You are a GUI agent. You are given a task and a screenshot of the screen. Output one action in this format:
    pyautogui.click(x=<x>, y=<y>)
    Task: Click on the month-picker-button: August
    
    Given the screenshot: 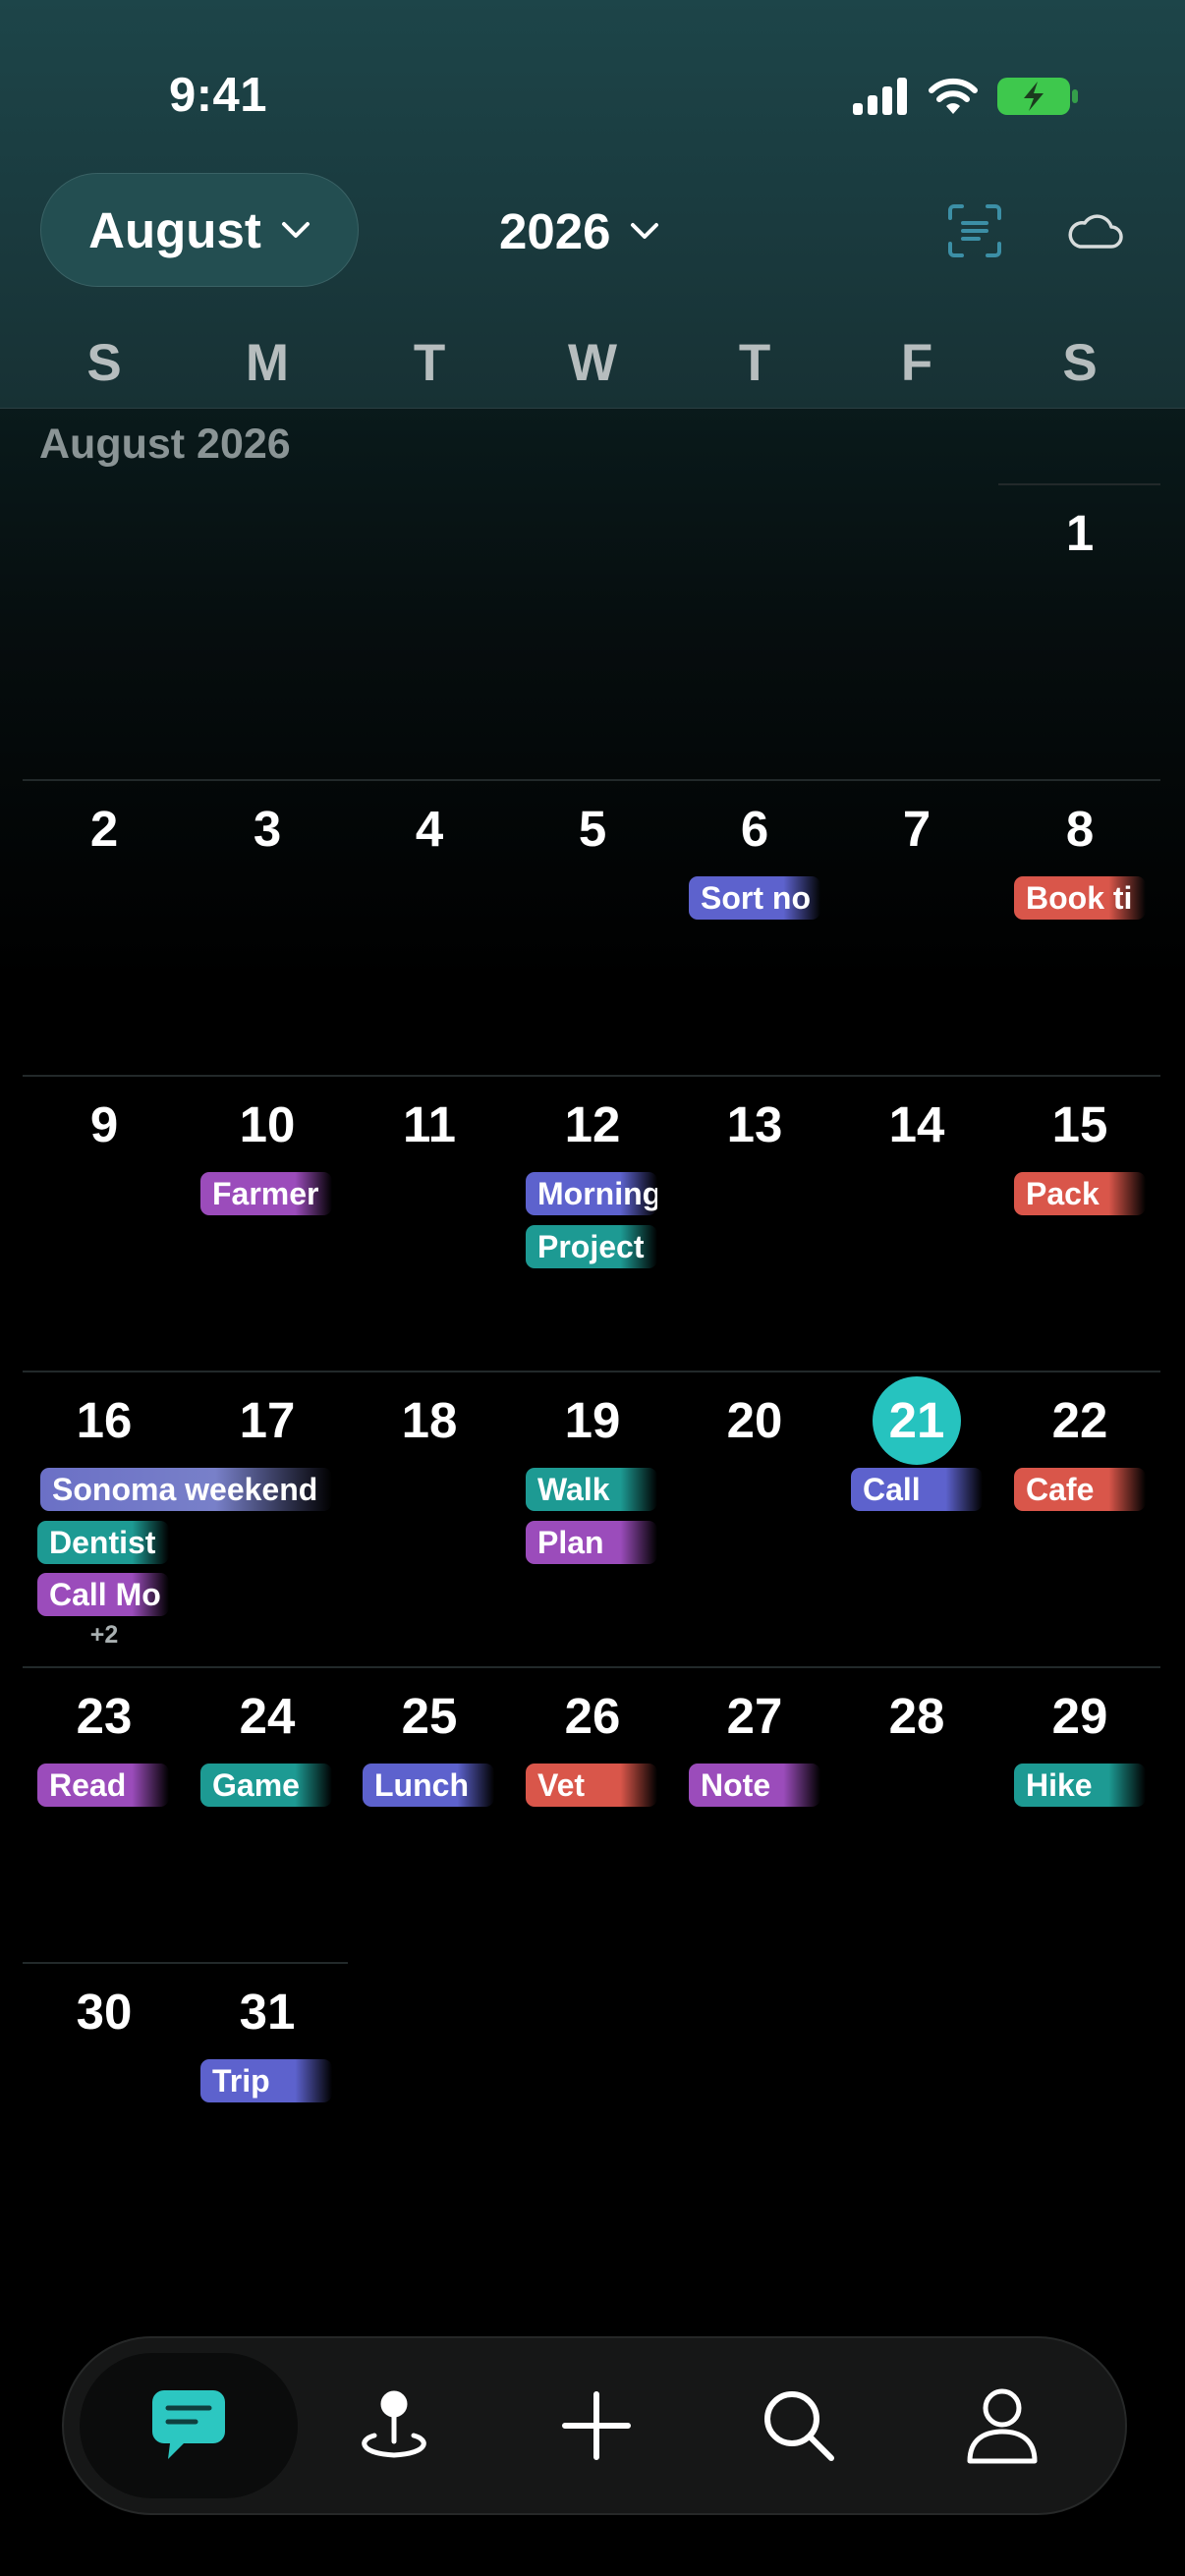 What is the action you would take?
    pyautogui.click(x=200, y=230)
    